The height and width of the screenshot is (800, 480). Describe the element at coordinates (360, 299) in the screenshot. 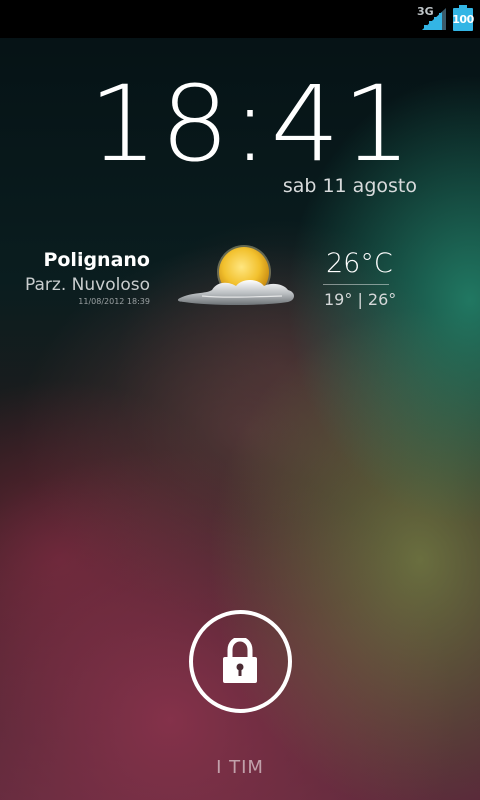

I see `weather-temp-range: 19° | 26°` at that location.